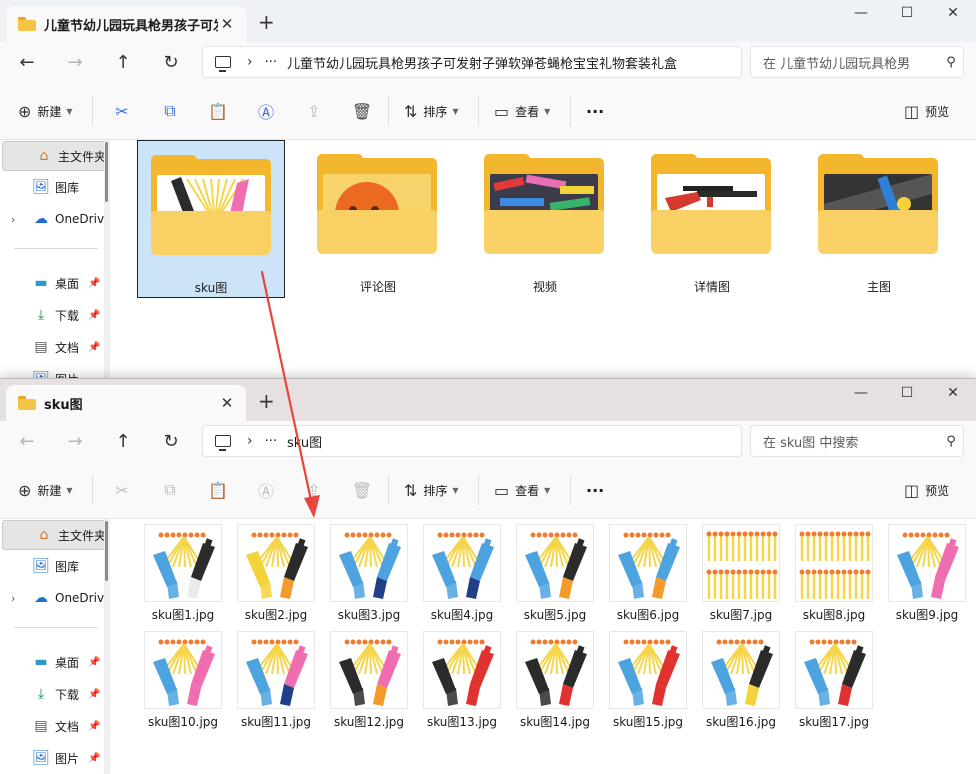 The height and width of the screenshot is (774, 976). Describe the element at coordinates (369, 574) in the screenshot. I see `file-item: sku图3.jpg` at that location.